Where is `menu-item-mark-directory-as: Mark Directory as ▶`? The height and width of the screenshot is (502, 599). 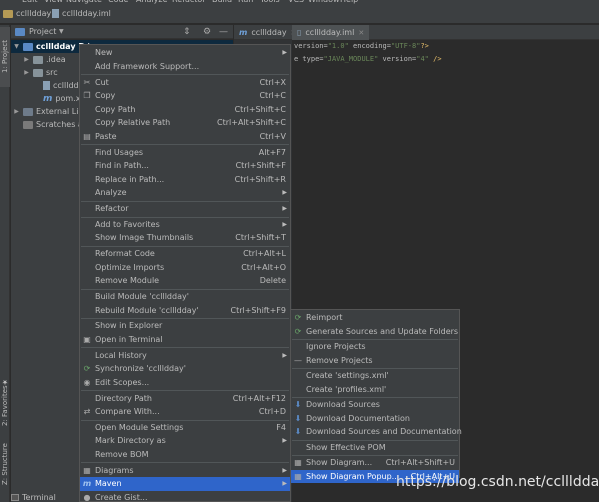
menu-item-mark-directory-as: Mark Directory as ▶ is located at coordinates (185, 441).